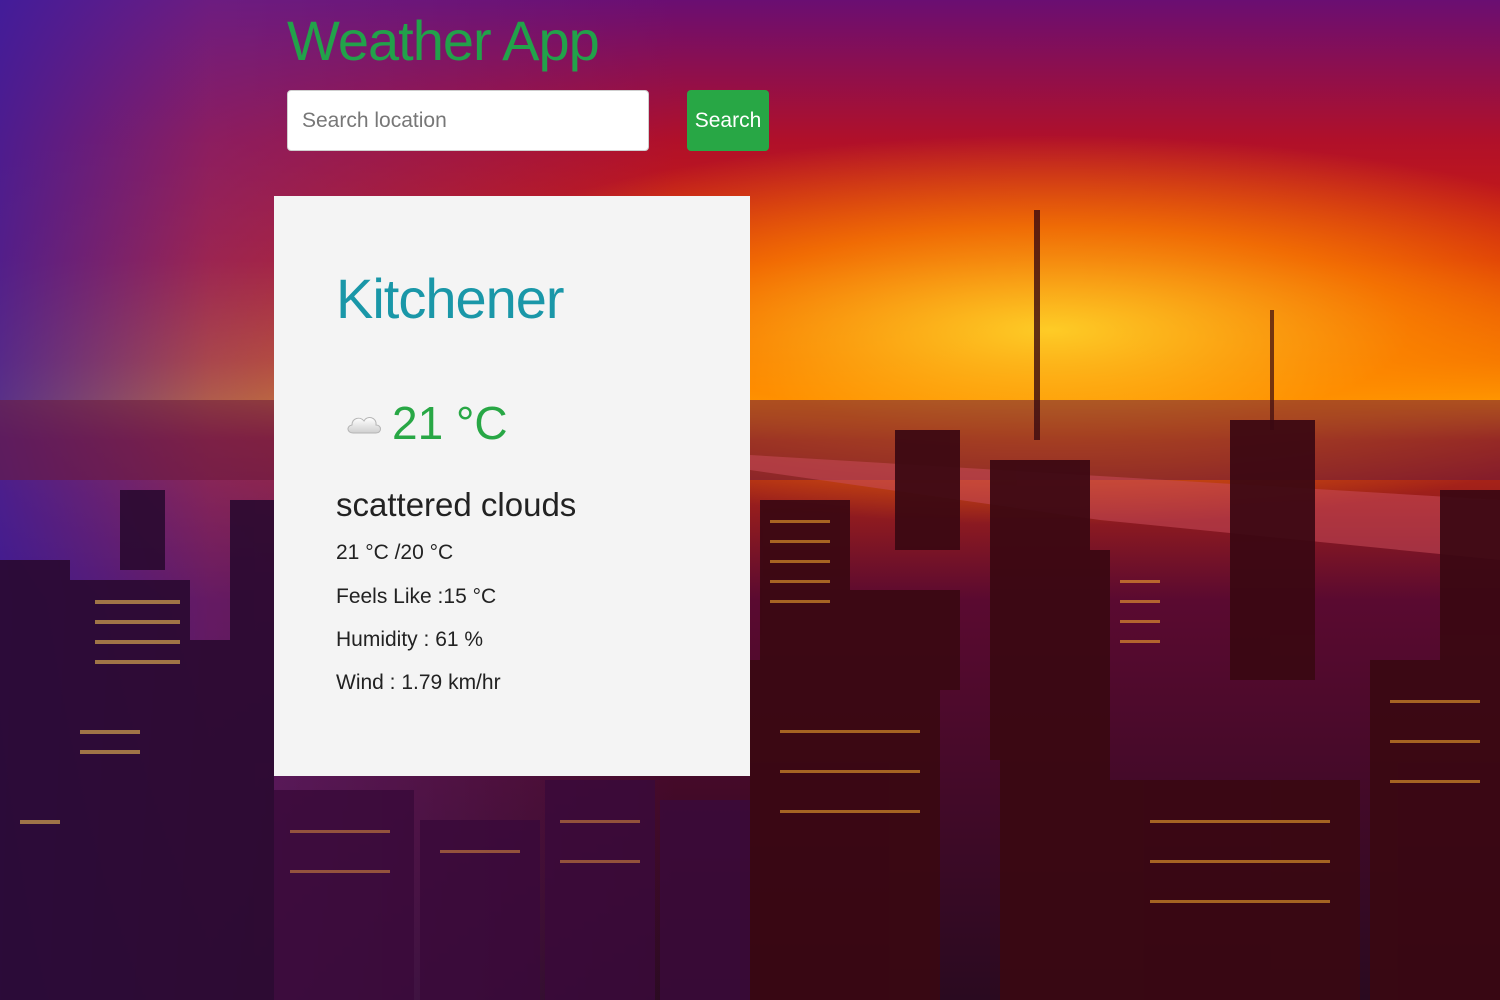 This screenshot has width=1500, height=1000. I want to click on wind-label: Wind :, so click(366, 682).